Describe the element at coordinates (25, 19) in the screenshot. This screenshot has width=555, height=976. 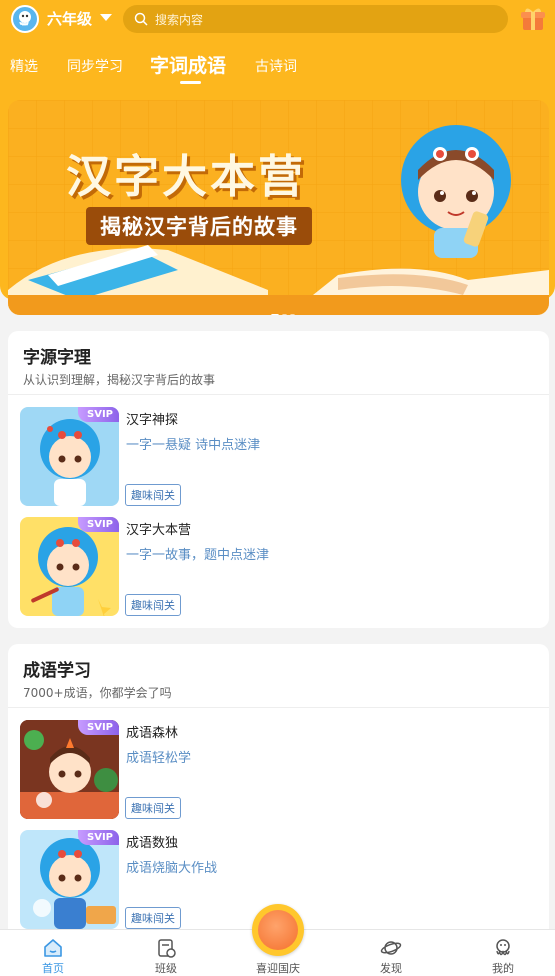
I see `avatar-octopus-icon` at that location.